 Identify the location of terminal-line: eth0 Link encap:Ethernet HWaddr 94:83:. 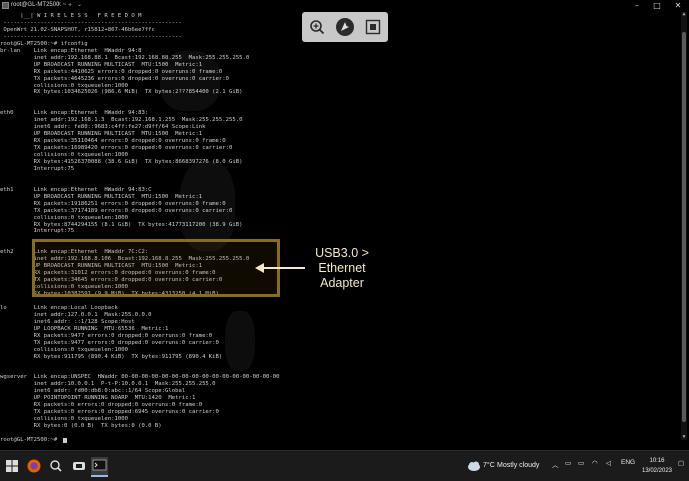
(74, 113).